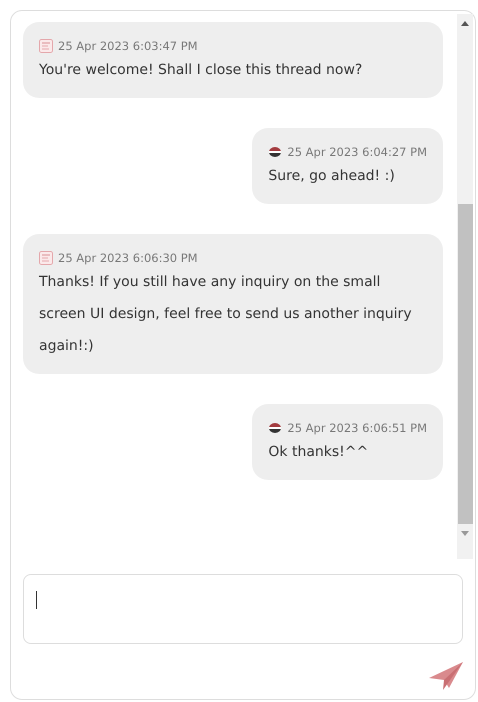 Image resolution: width=478 pixels, height=702 pixels. What do you see at coordinates (201, 70) in the screenshot?
I see `message-text: You're welcome! Shall I close this thread now?` at bounding box center [201, 70].